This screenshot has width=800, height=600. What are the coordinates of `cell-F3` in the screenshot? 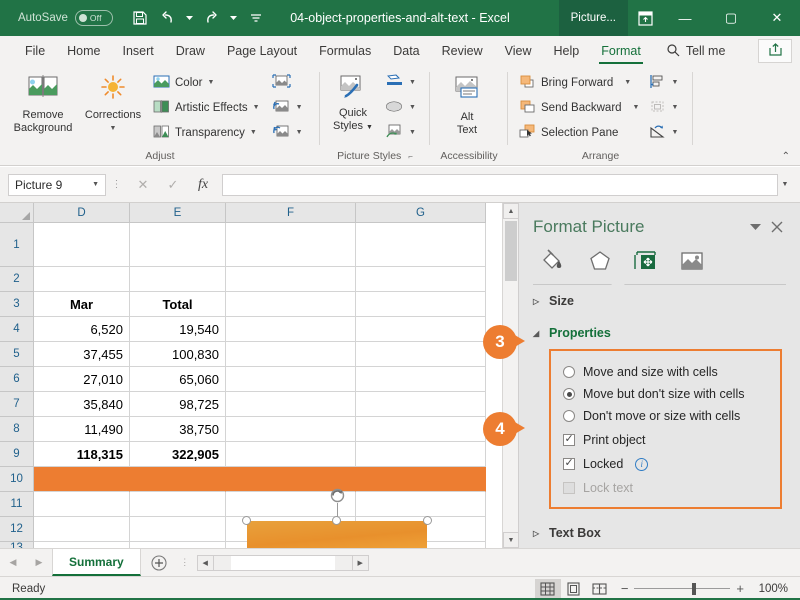 It's located at (291, 304).